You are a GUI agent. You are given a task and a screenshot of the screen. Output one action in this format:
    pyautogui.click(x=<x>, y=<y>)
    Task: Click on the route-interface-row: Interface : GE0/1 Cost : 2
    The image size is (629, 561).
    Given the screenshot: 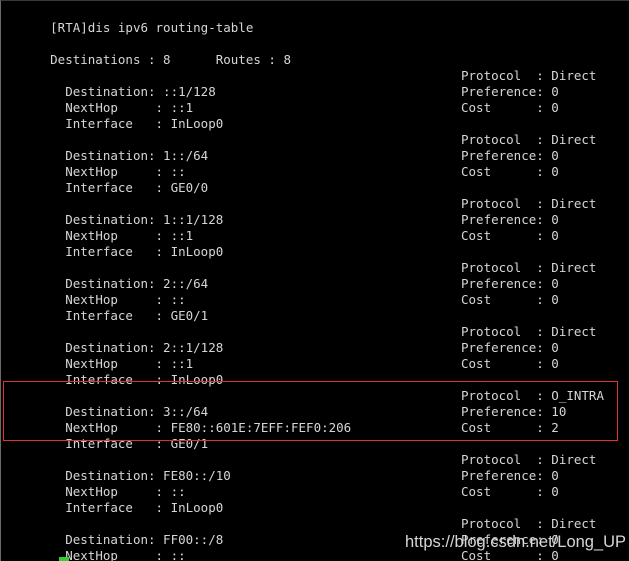 What is the action you would take?
    pyautogui.click(x=315, y=435)
    